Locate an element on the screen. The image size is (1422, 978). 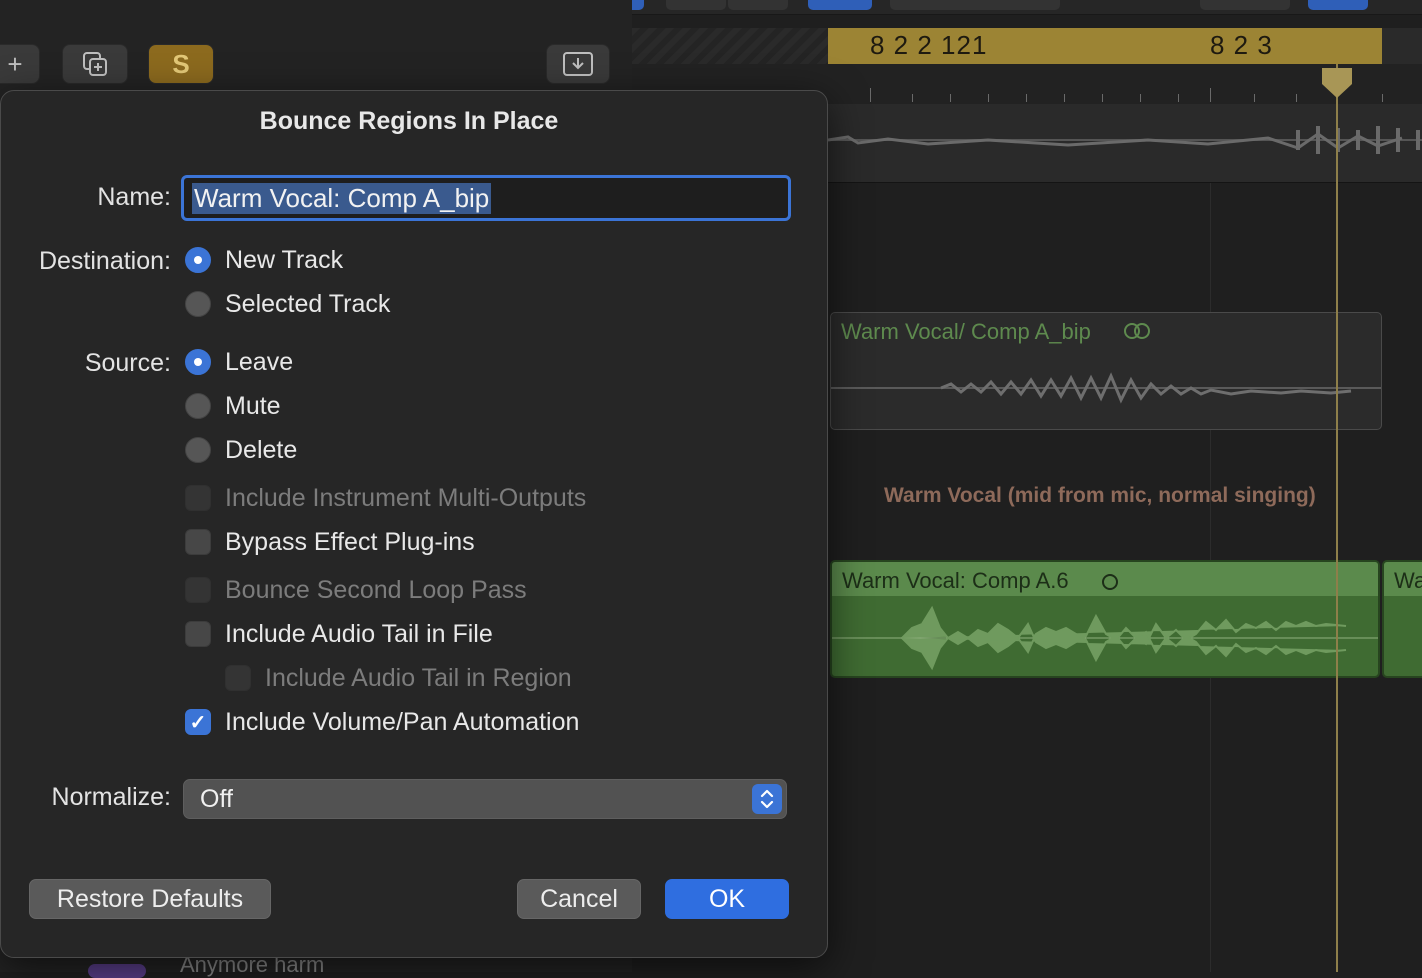
name-label: Name: is located at coordinates (134, 197).